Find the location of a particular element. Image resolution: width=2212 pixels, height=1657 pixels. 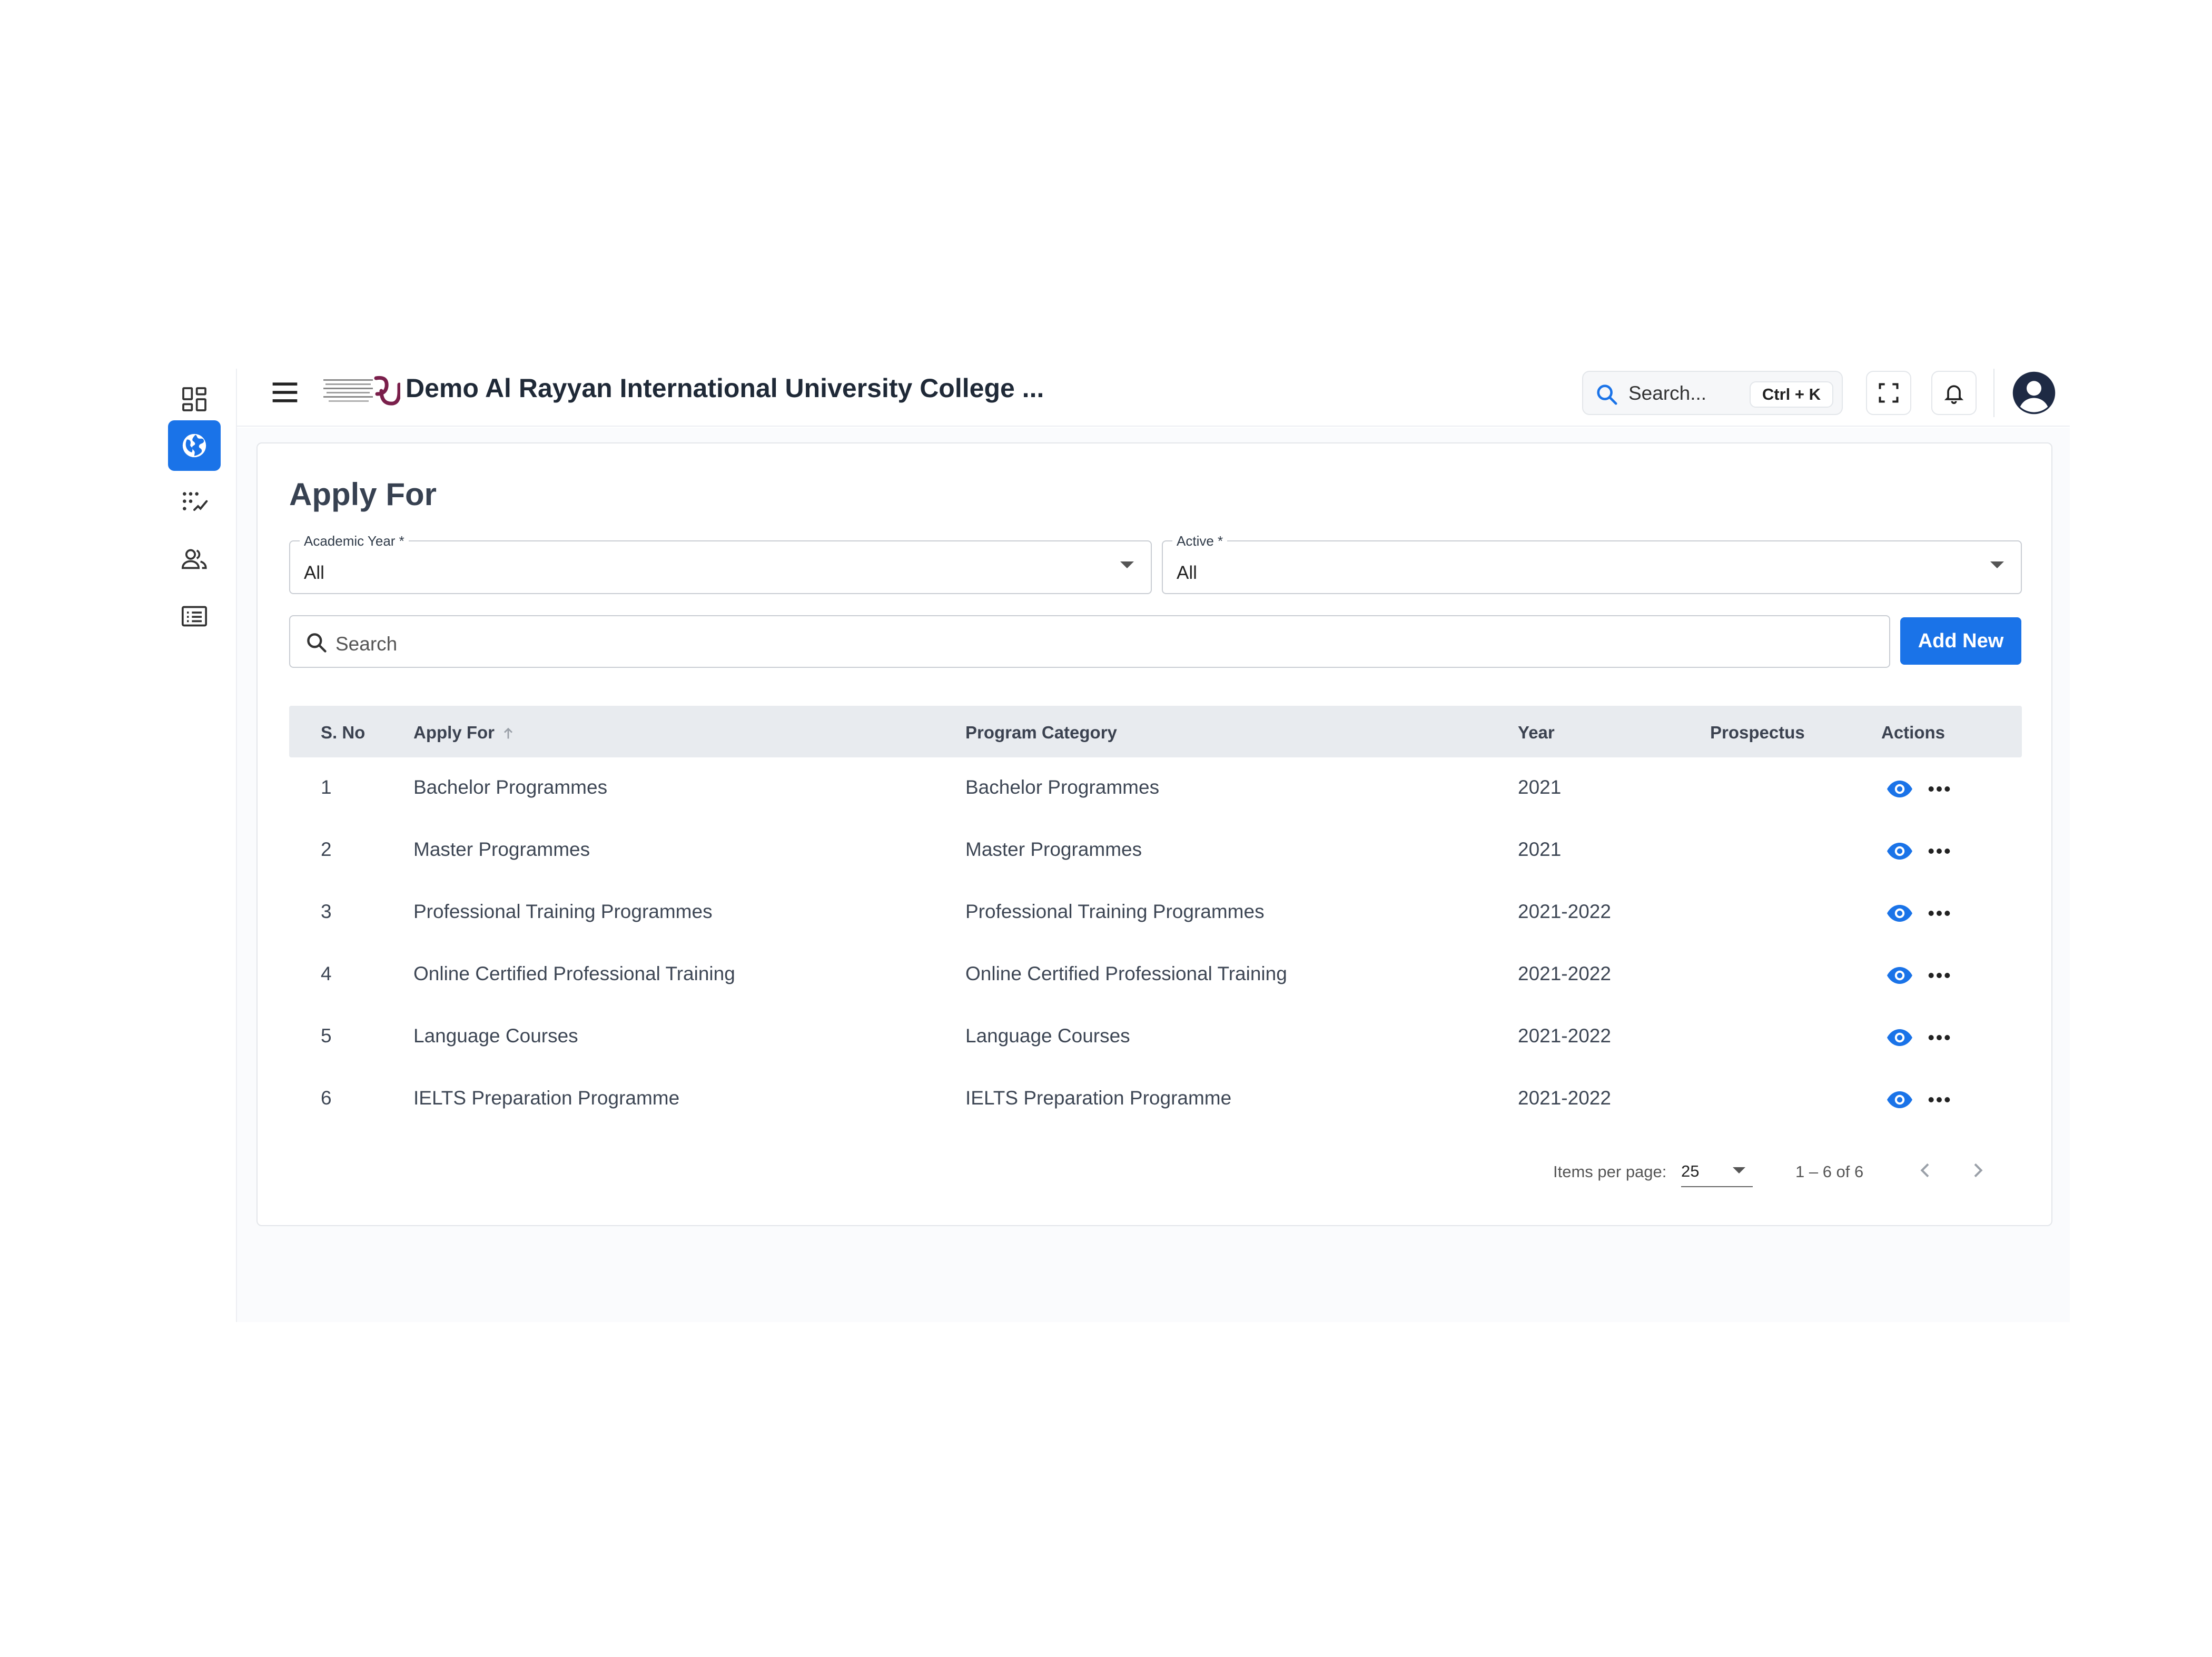

page-title: Apply For is located at coordinates (363, 494).